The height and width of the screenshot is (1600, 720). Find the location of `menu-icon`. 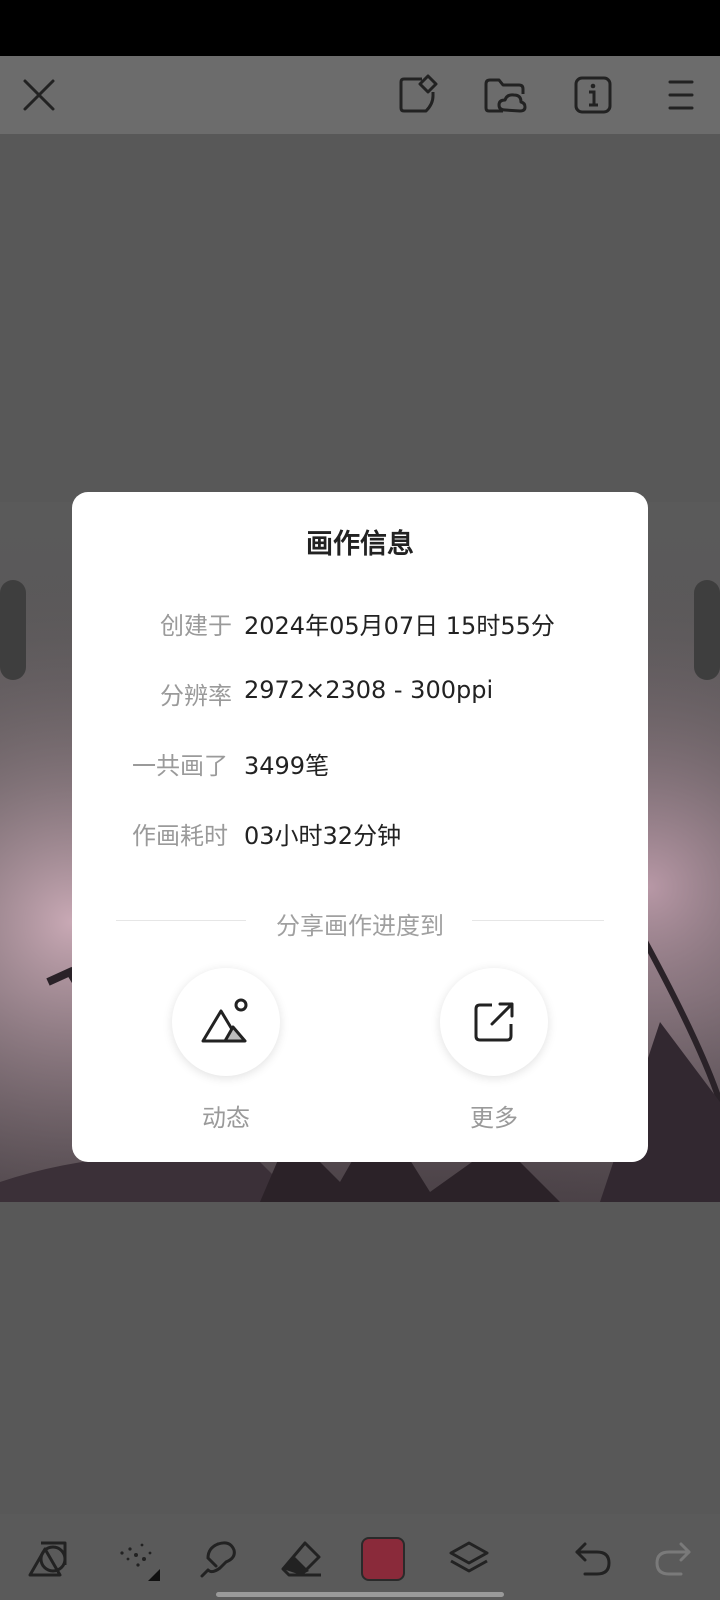

menu-icon is located at coordinates (681, 95).